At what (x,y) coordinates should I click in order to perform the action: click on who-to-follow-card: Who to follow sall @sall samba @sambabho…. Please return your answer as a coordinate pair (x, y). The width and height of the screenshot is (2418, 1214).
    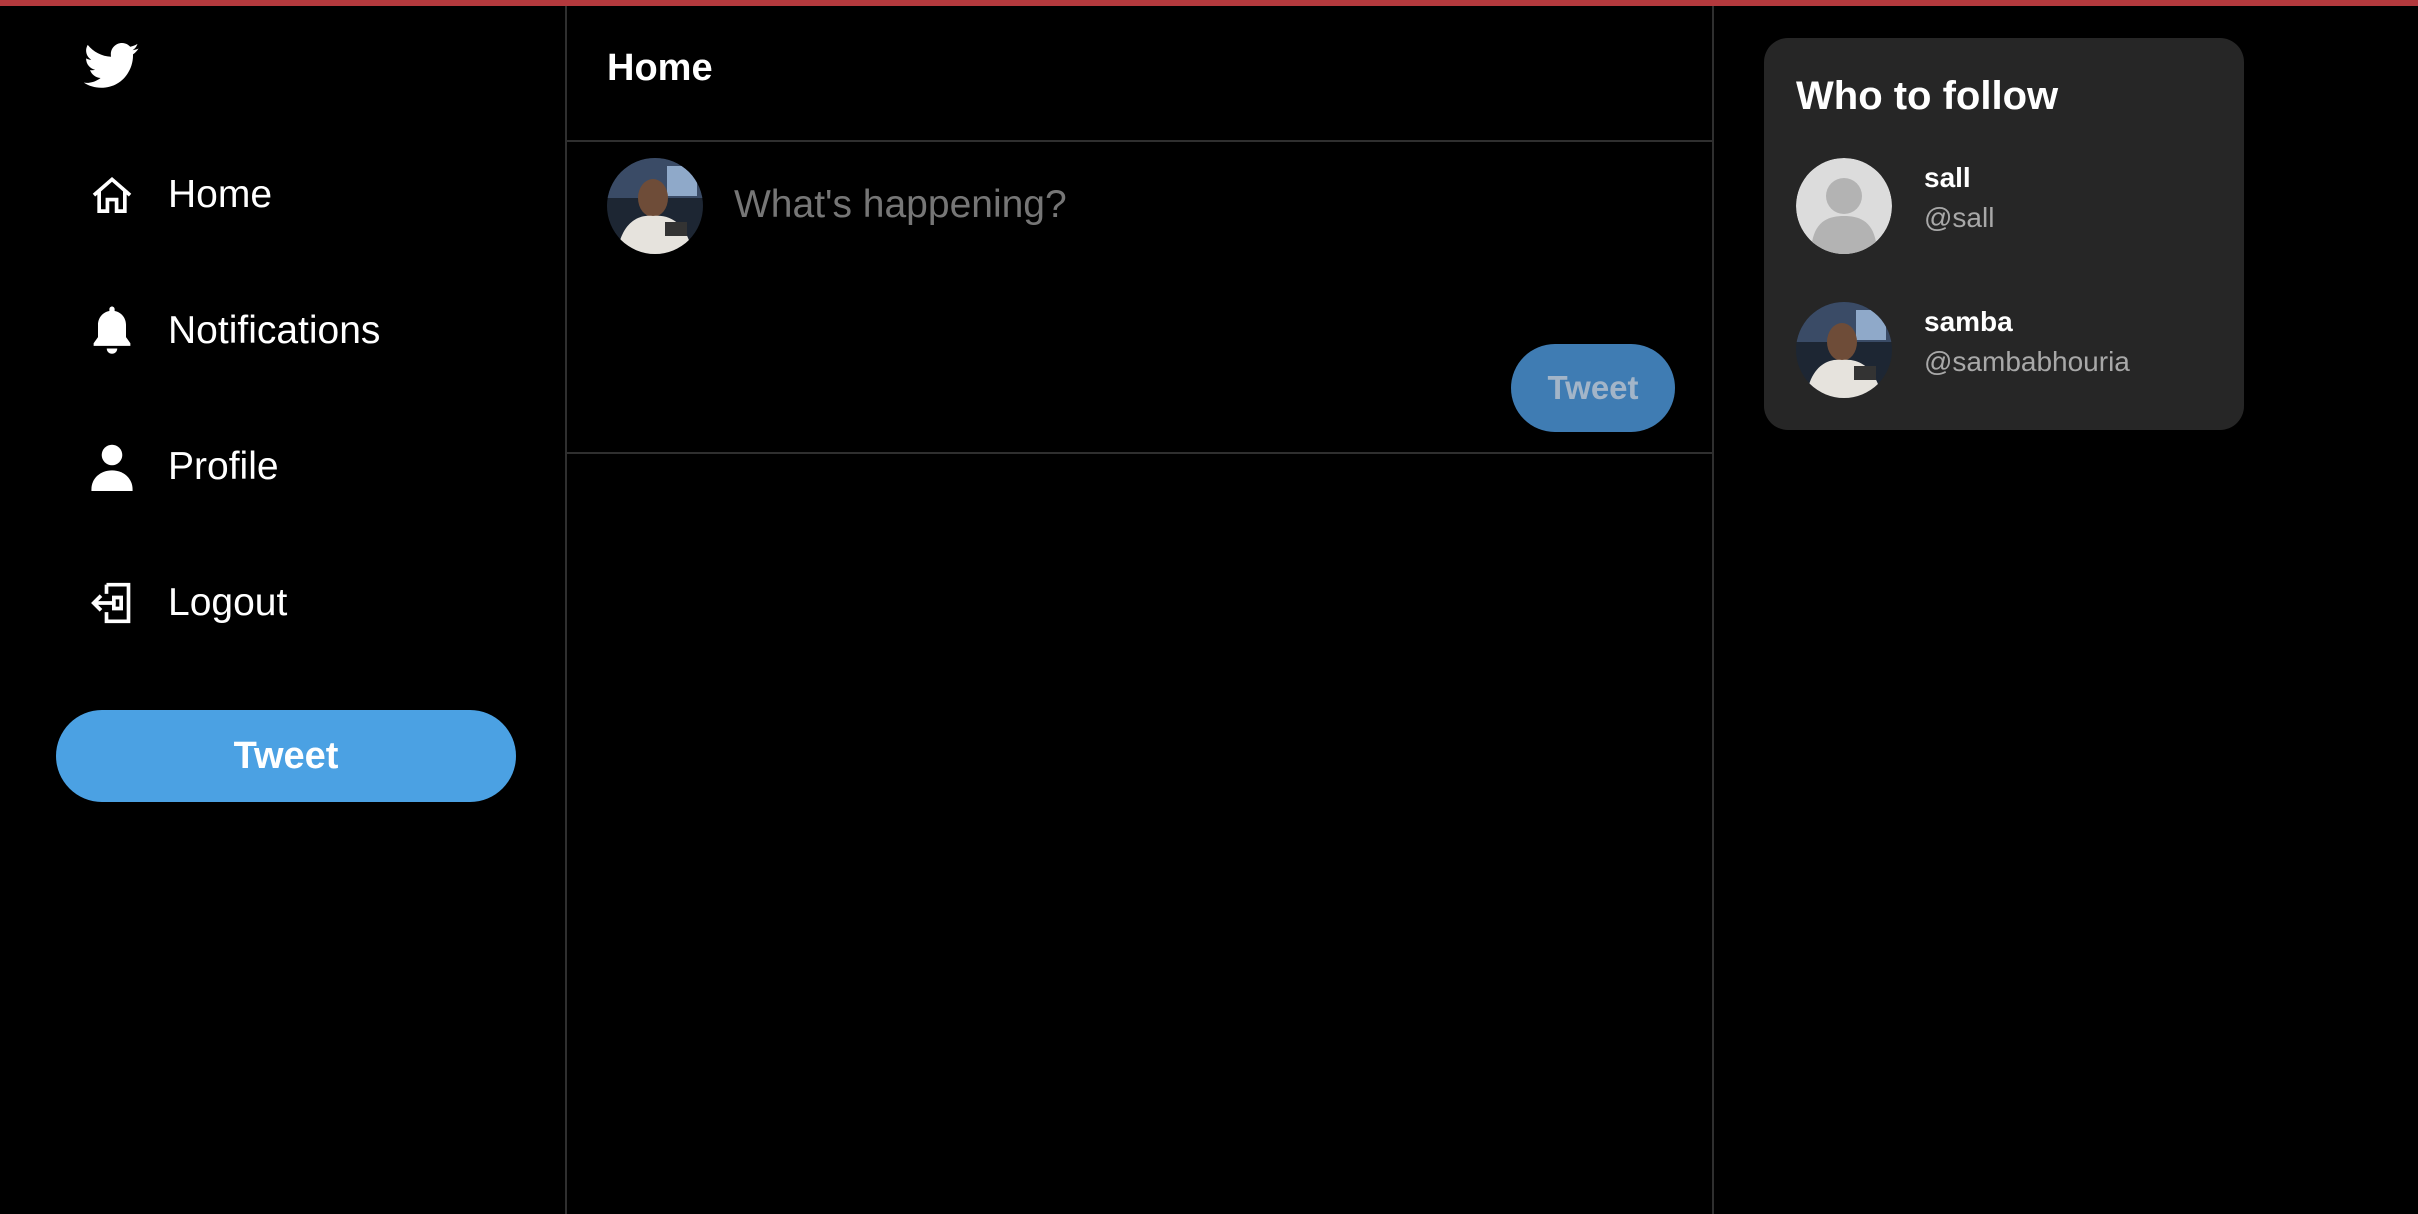
    Looking at the image, I should click on (2004, 234).